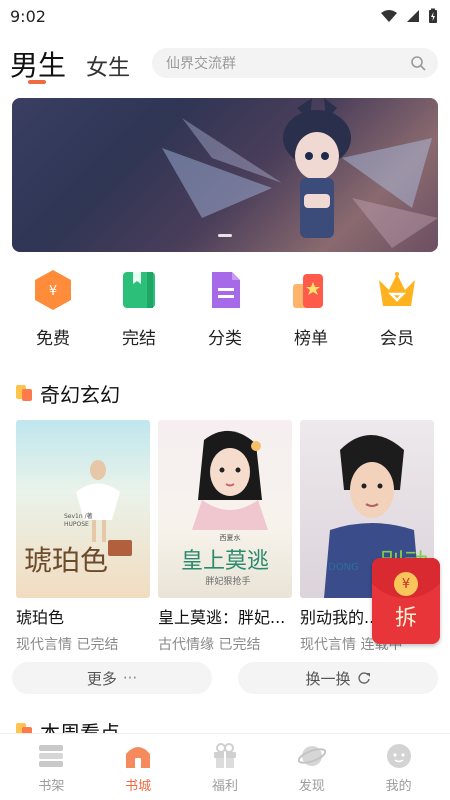 The width and height of the screenshot is (450, 800). I want to click on active-tab-indicator, so click(37, 82).